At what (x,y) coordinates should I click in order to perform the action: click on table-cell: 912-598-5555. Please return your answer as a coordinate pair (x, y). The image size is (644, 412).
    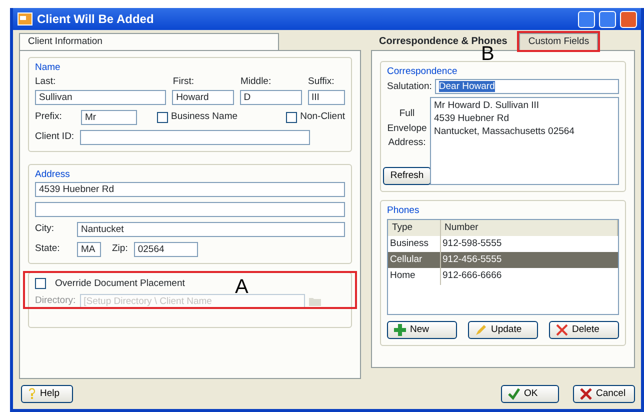
    Looking at the image, I should click on (529, 244).